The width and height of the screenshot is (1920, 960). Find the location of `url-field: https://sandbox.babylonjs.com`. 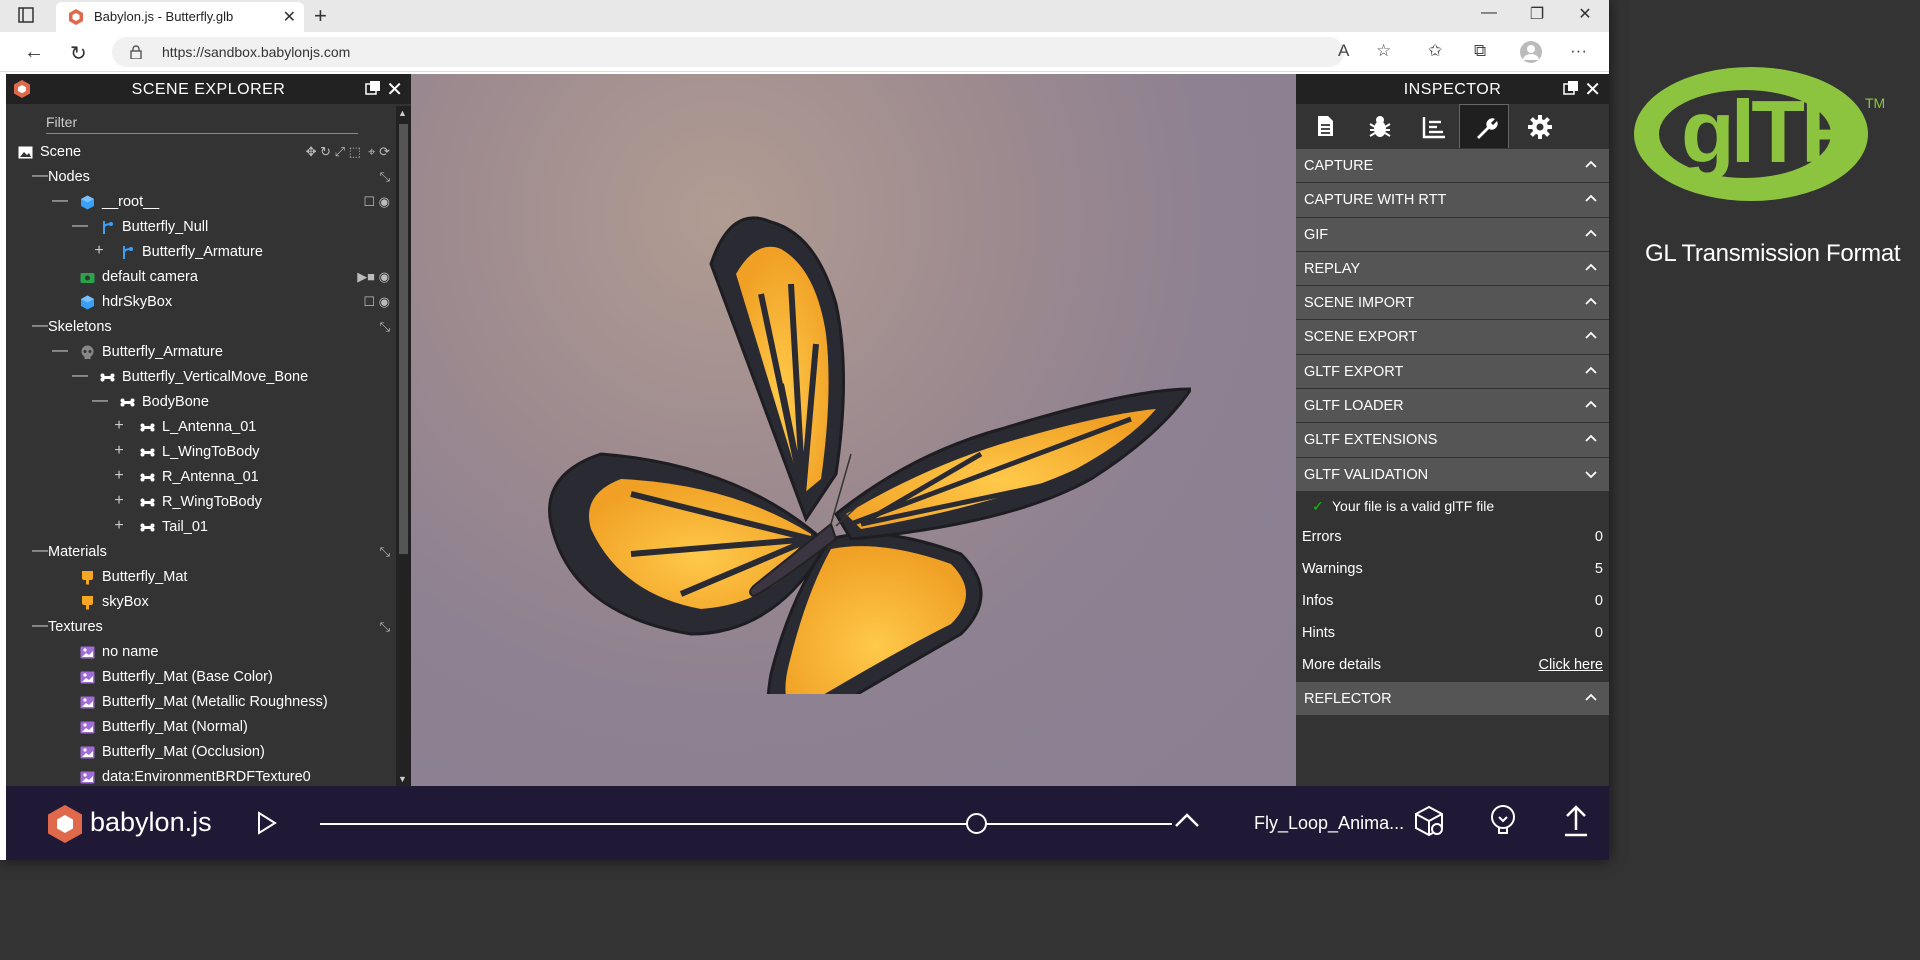

url-field: https://sandbox.babylonjs.com is located at coordinates (728, 52).